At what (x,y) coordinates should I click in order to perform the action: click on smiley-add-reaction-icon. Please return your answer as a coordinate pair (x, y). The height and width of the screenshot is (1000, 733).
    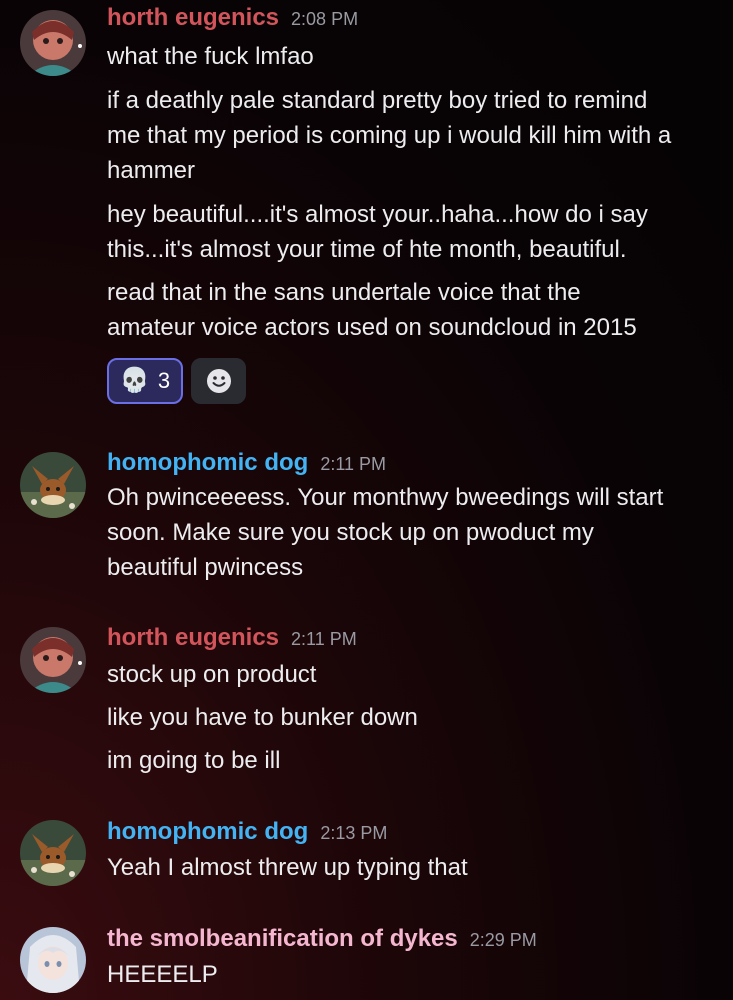
    Looking at the image, I should click on (218, 381).